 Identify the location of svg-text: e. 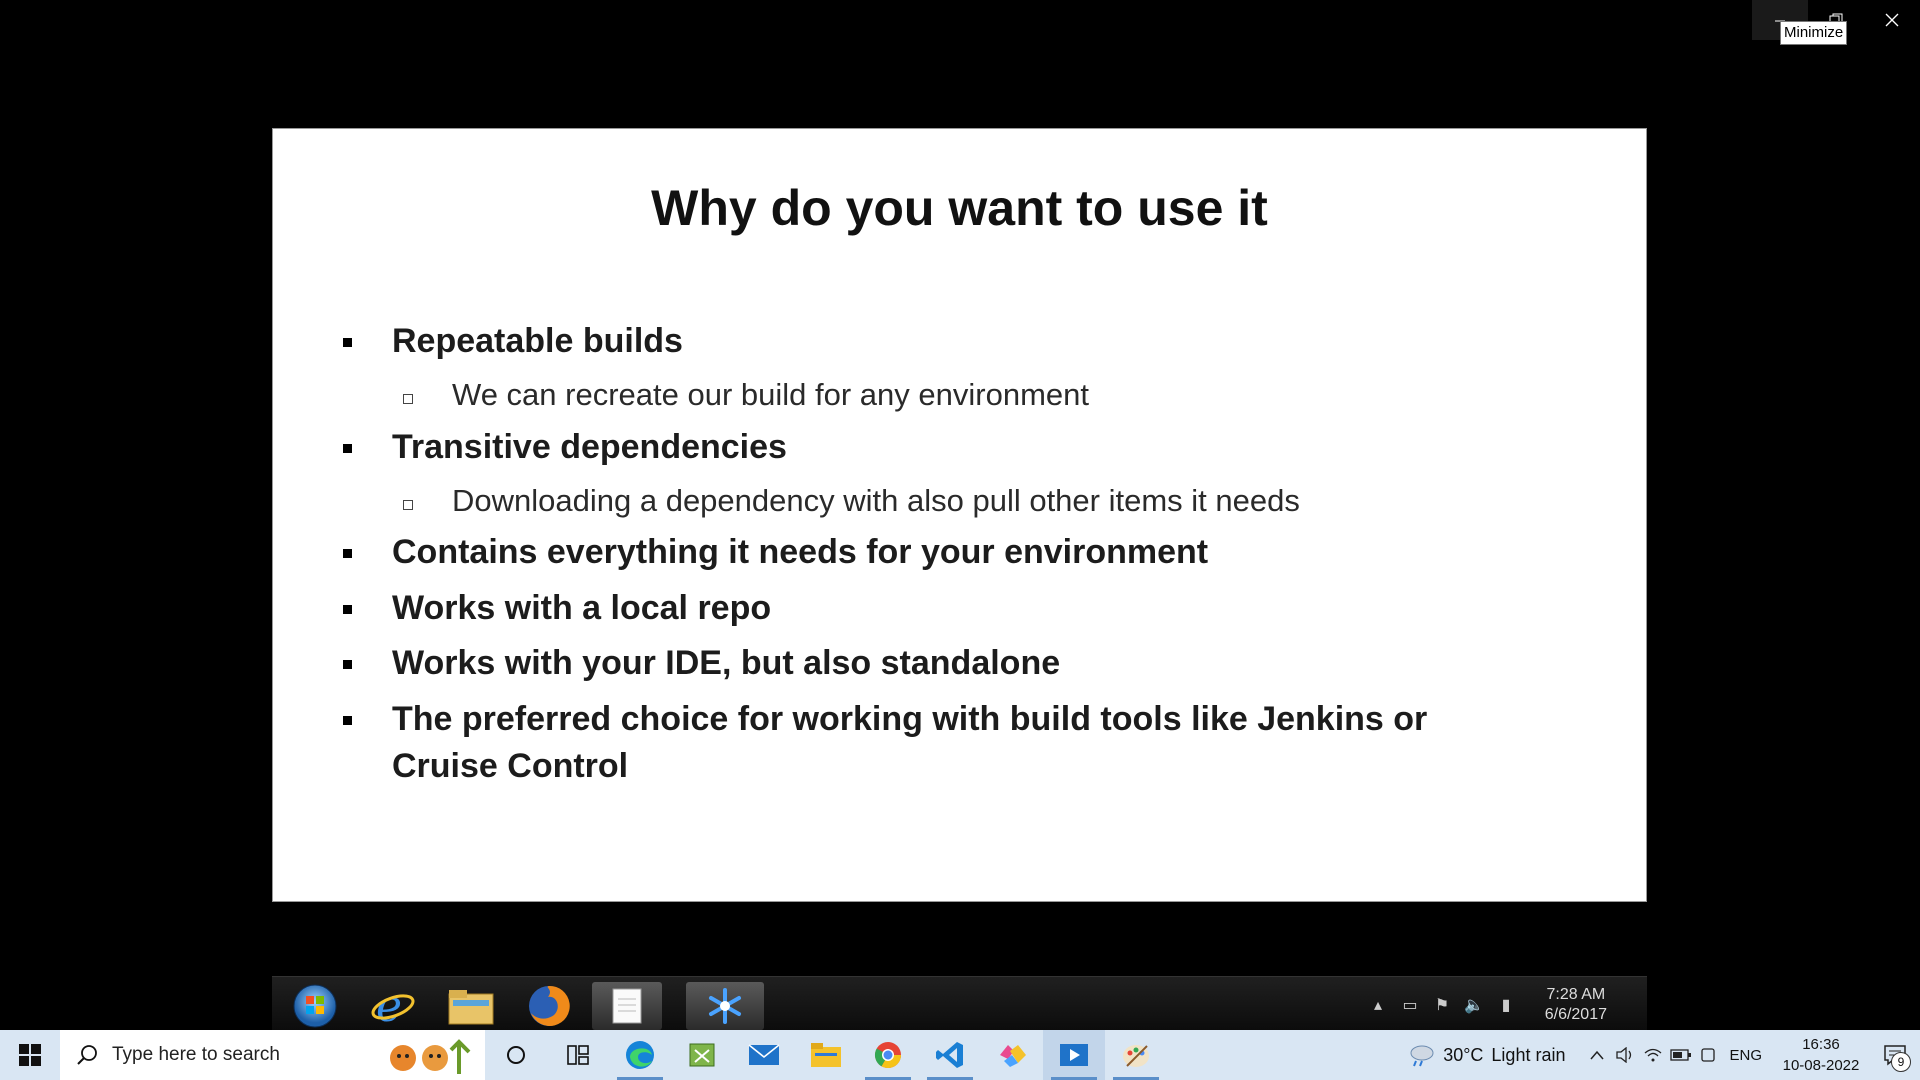
(389, 1006).